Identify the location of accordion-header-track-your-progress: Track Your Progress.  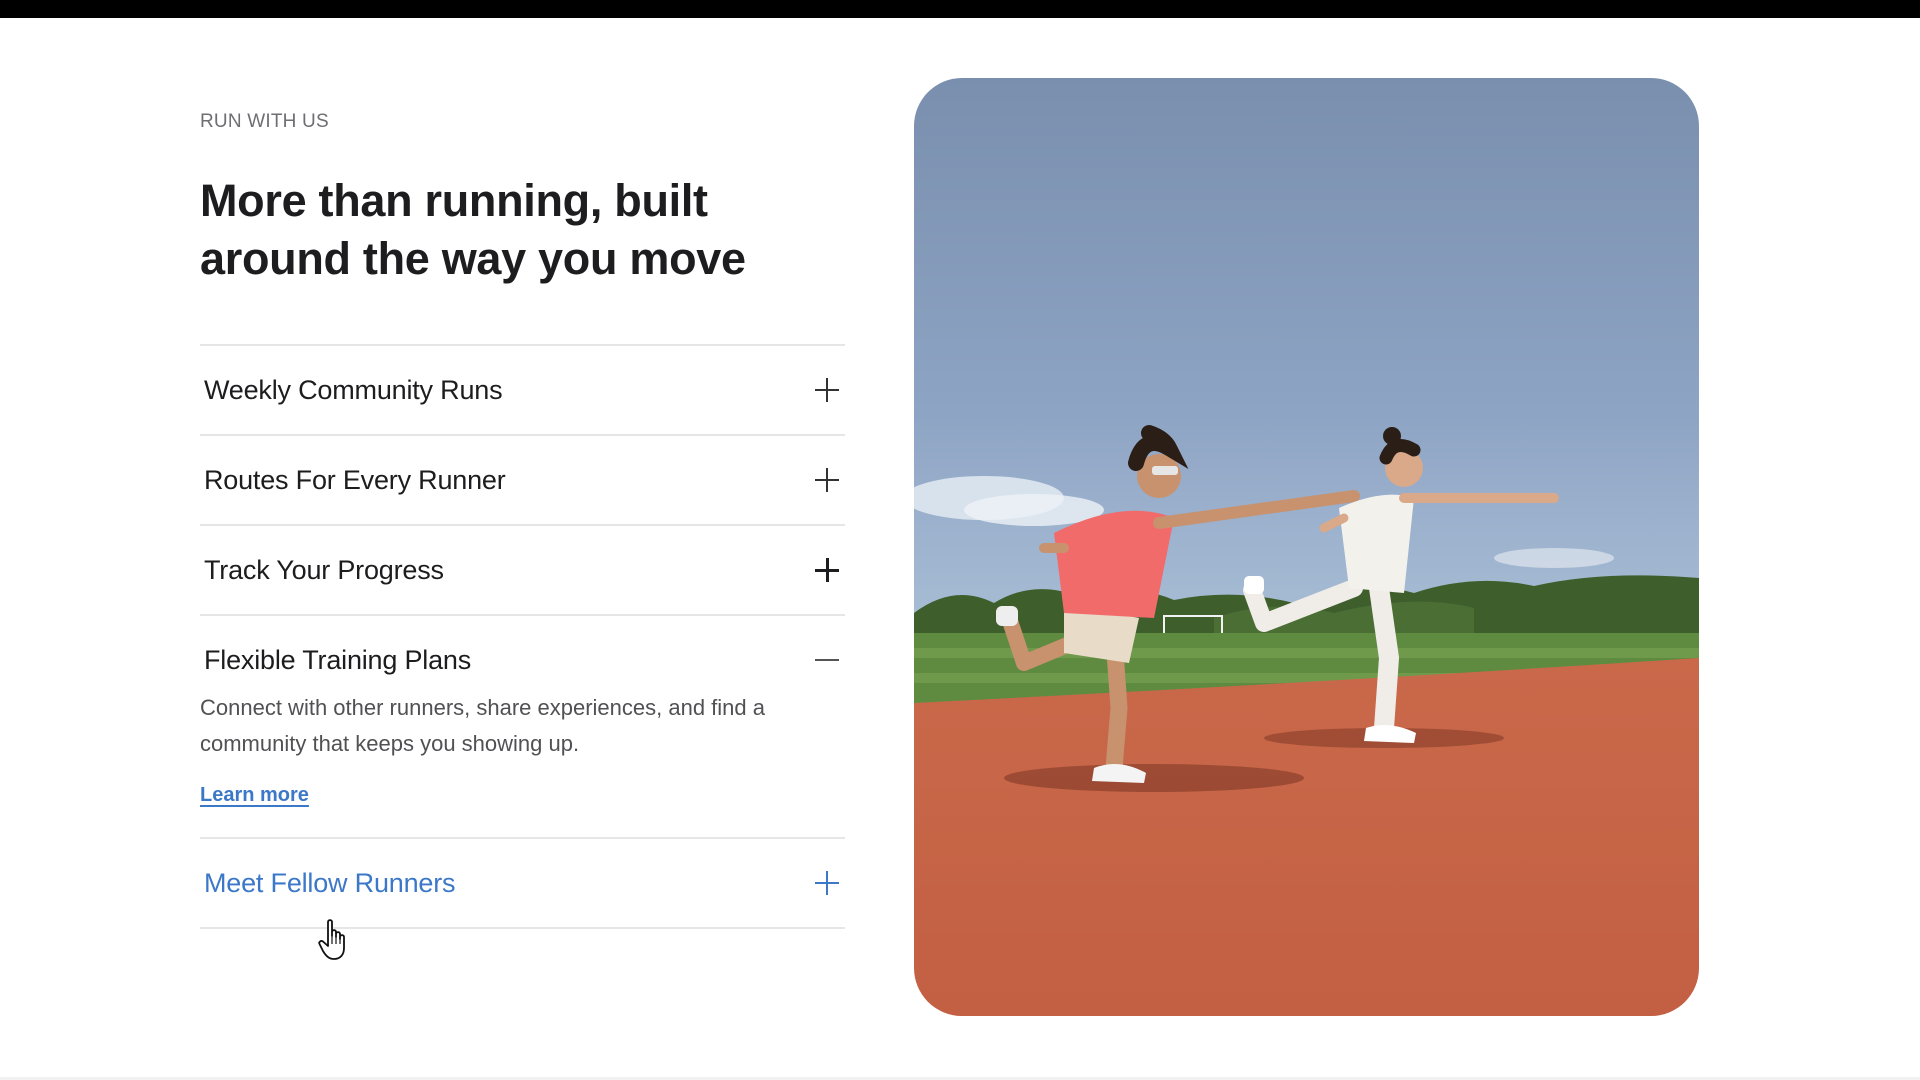
(522, 570).